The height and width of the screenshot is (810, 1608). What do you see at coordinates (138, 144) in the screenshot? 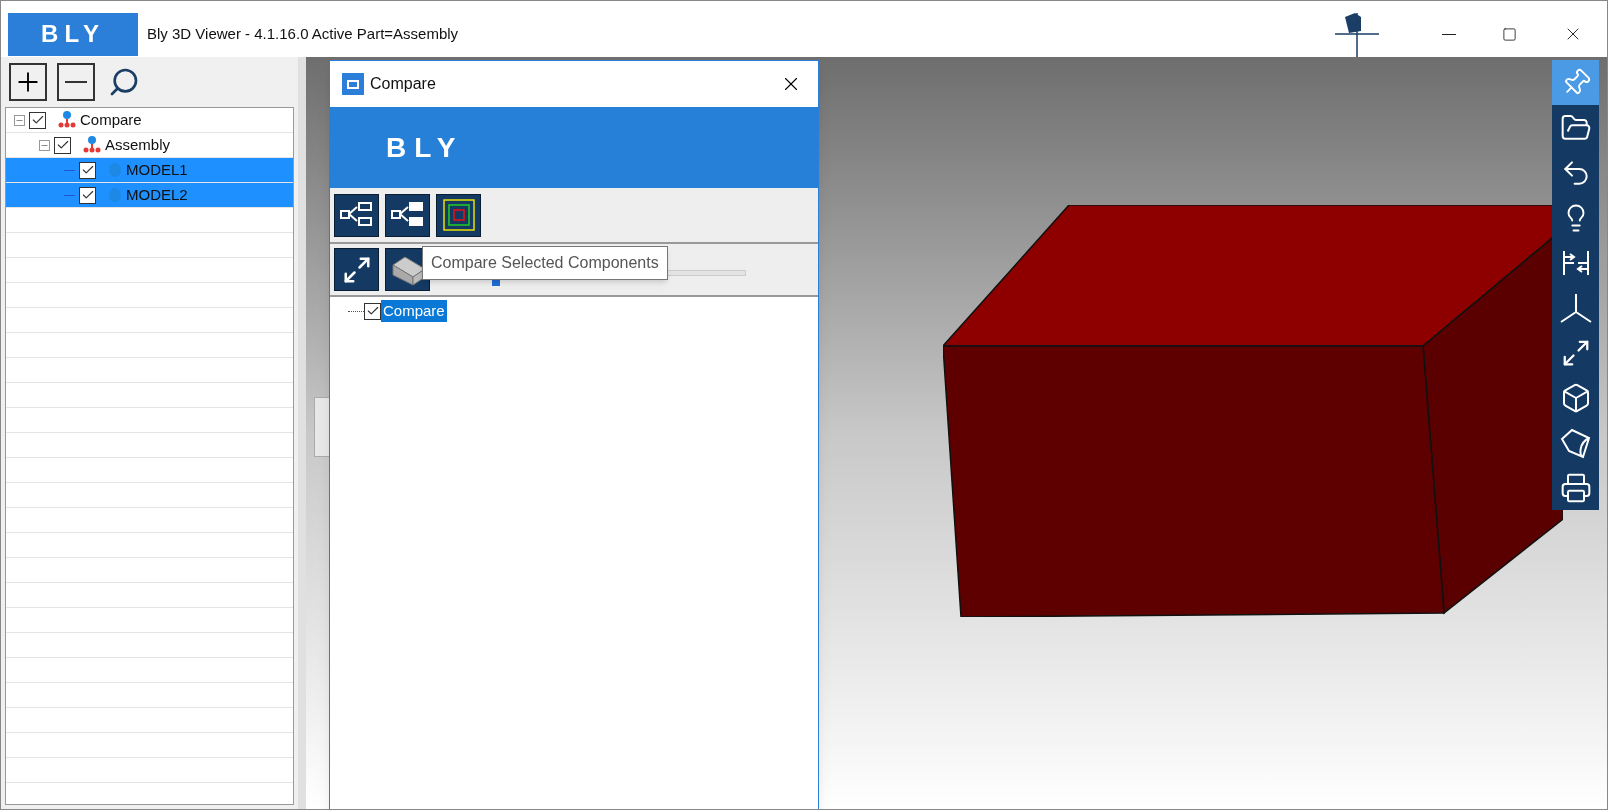
I see `tree-label: Assembly` at bounding box center [138, 144].